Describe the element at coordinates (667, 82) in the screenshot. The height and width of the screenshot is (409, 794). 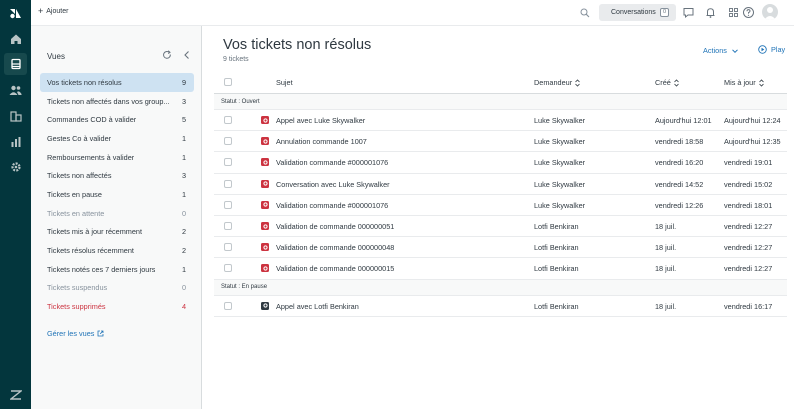
I see `column-header-created: Créé` at that location.